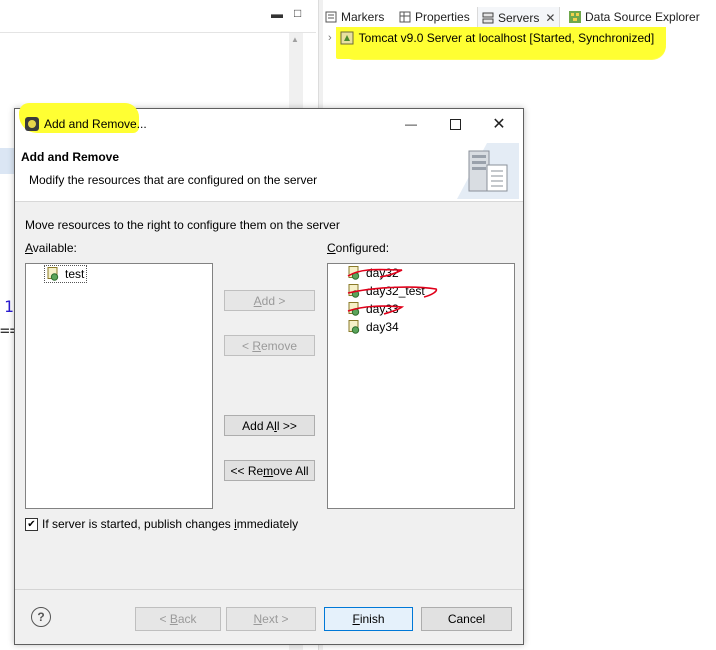  What do you see at coordinates (9, 306) in the screenshot?
I see `editor-line-number: 1` at bounding box center [9, 306].